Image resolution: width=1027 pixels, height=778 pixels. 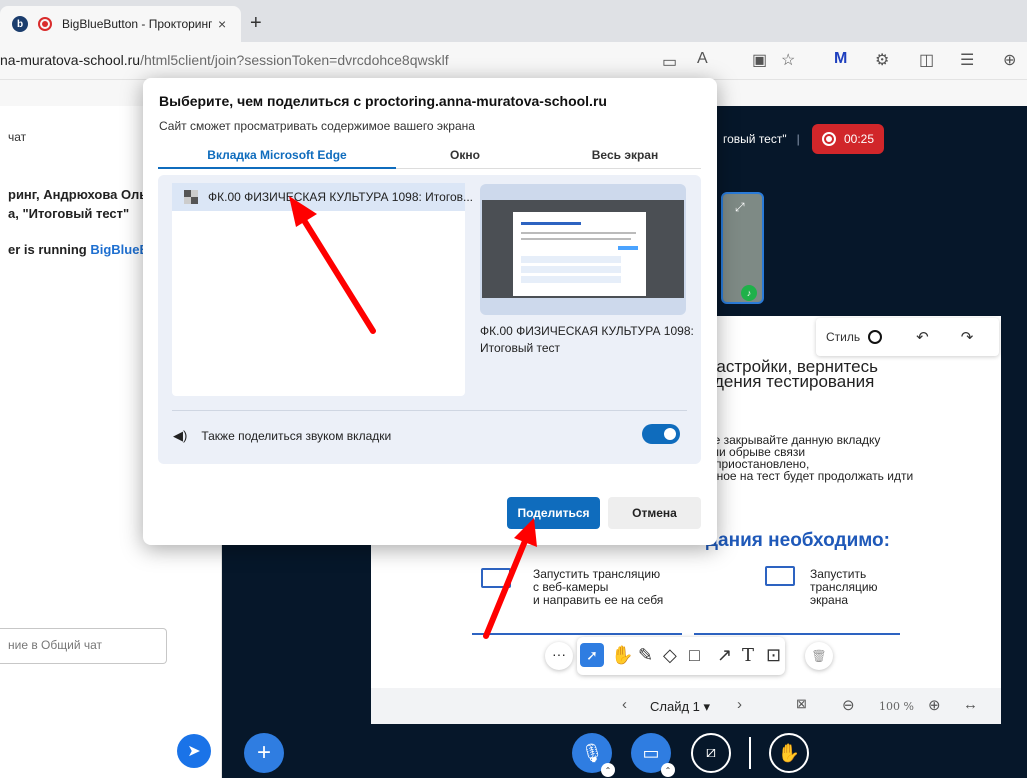 What do you see at coordinates (759, 60) in the screenshot?
I see `immersive-reader-icon: ▣` at bounding box center [759, 60].